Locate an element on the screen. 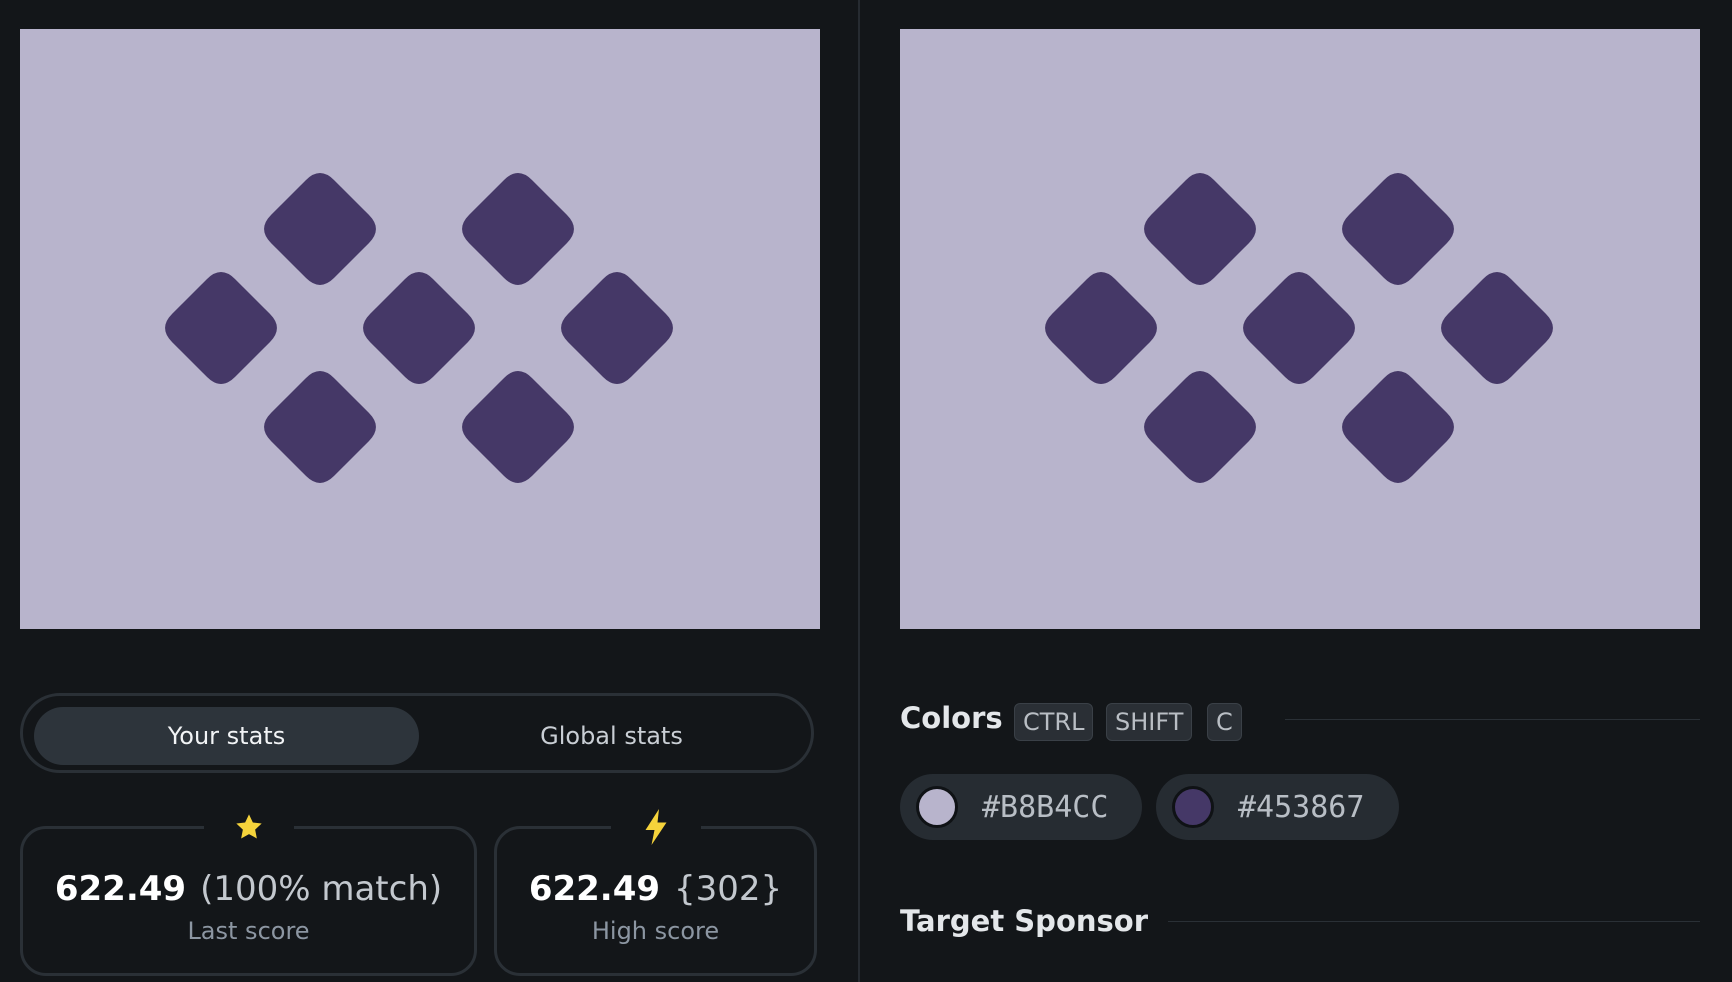 This screenshot has width=1732, height=982. high-score-code: {302} is located at coordinates (728, 889).